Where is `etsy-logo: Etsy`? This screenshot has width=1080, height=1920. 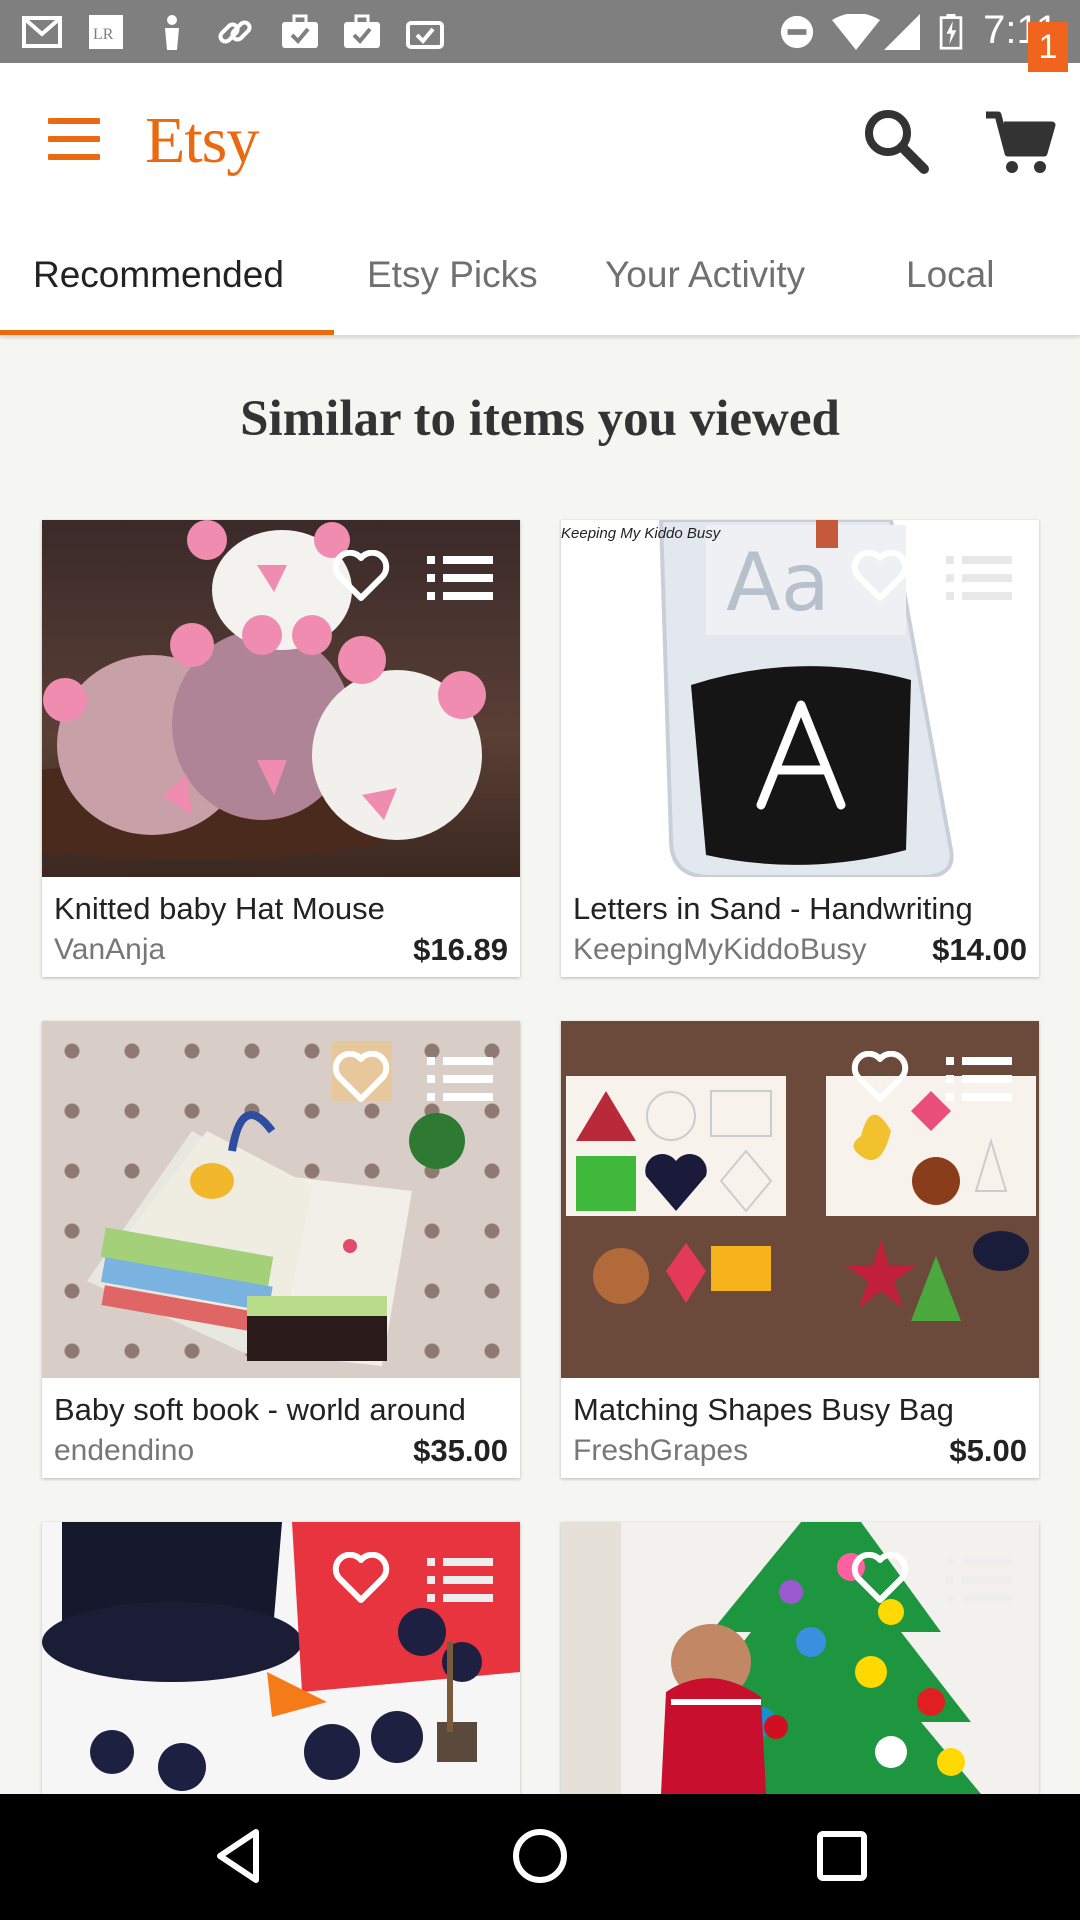
etsy-logo: Etsy is located at coordinates (202, 141).